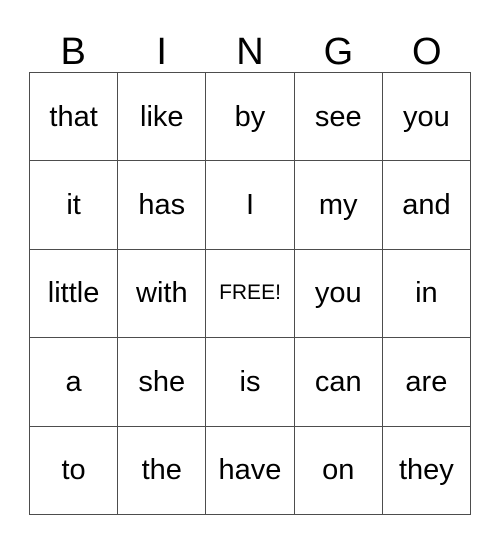 The height and width of the screenshot is (544, 500). I want to click on bingo-cell: they, so click(426, 470).